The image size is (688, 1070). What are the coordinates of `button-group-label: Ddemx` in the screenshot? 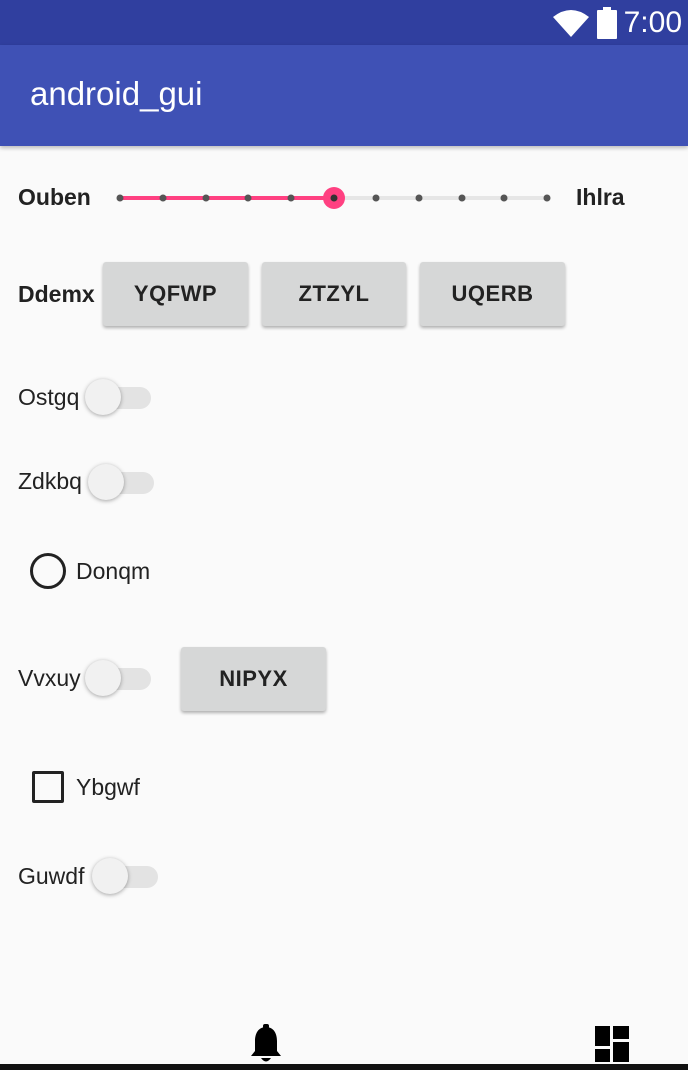 It's located at (56, 294).